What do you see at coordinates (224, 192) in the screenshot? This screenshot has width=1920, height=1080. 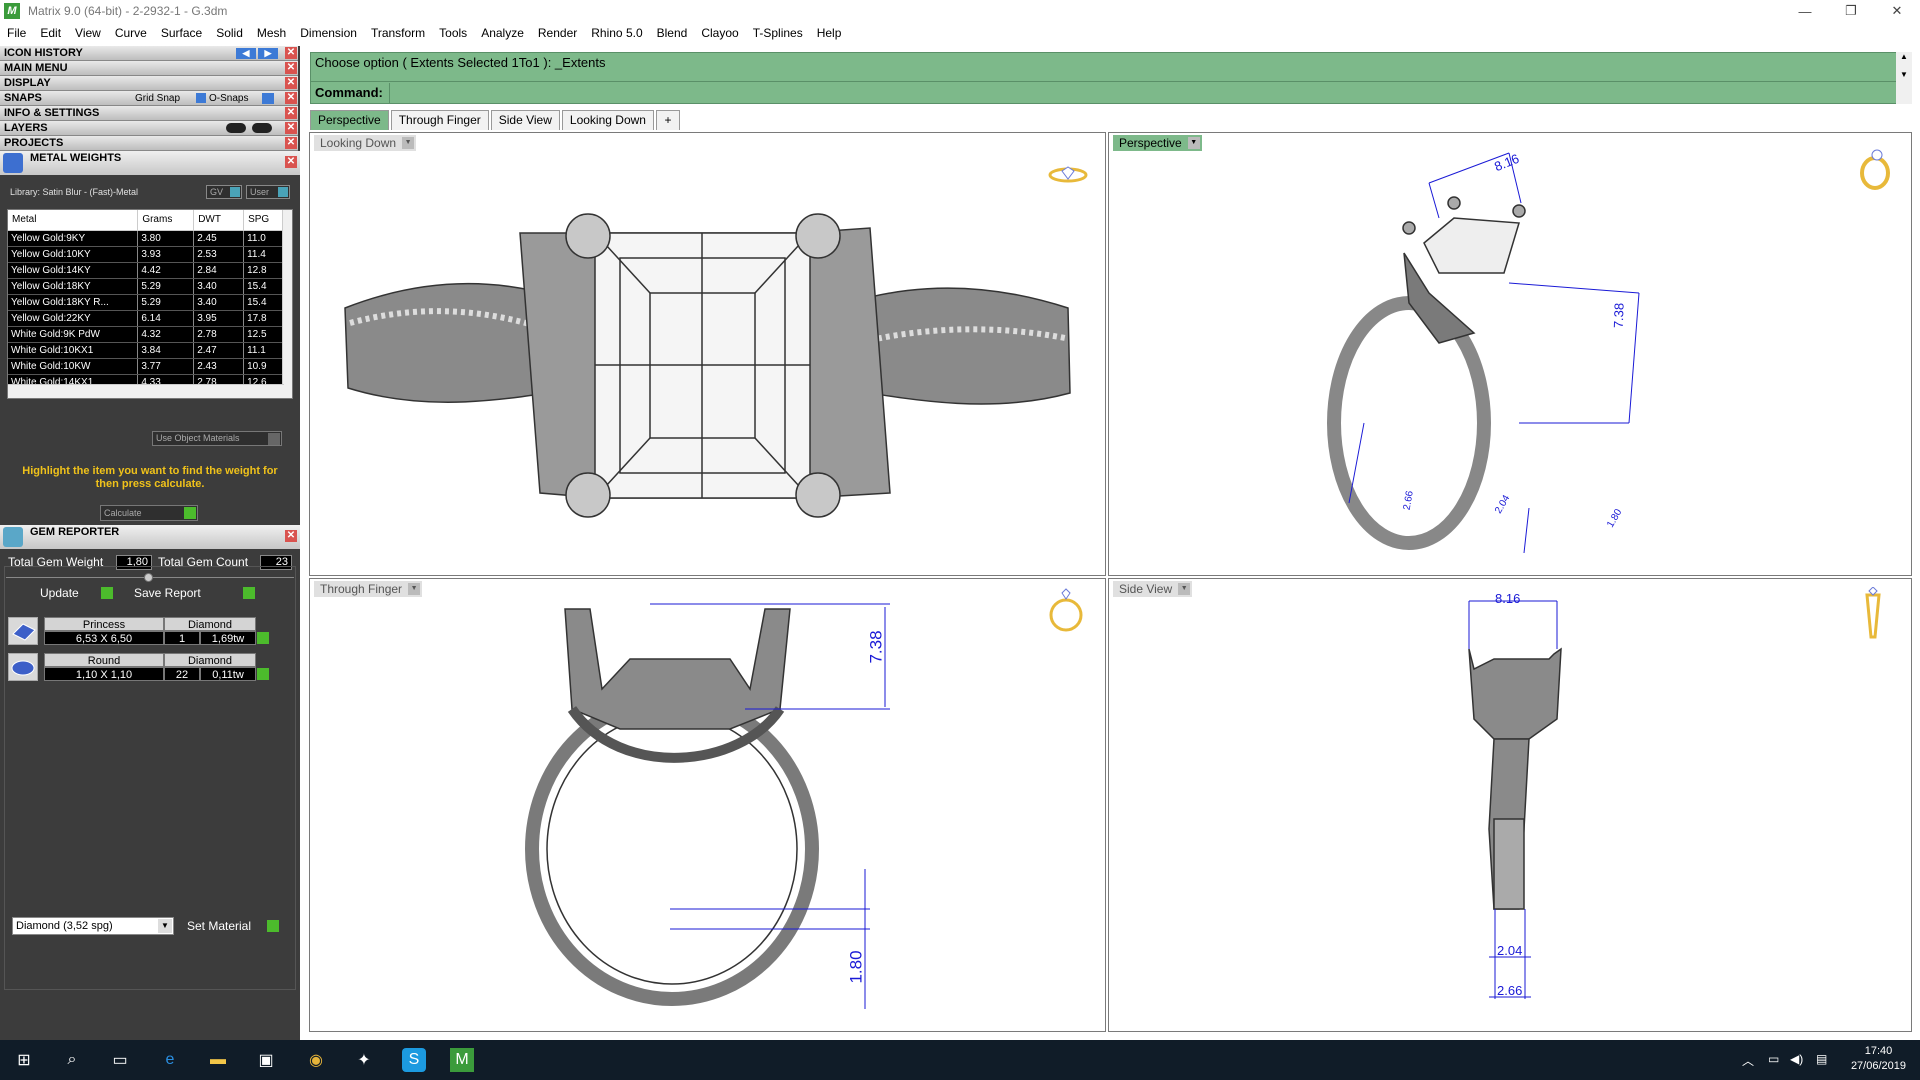 I see `gv-toggle: GV` at bounding box center [224, 192].